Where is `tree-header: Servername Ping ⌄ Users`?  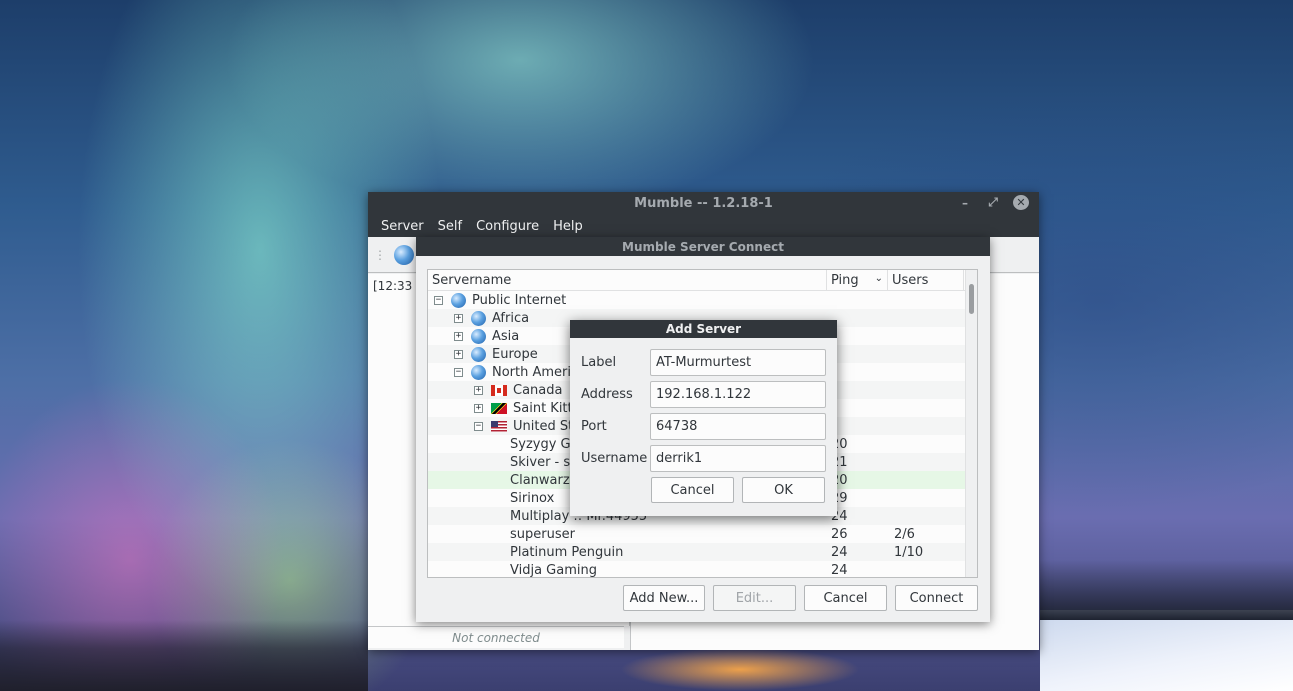 tree-header: Servername Ping ⌄ Users is located at coordinates (702, 280).